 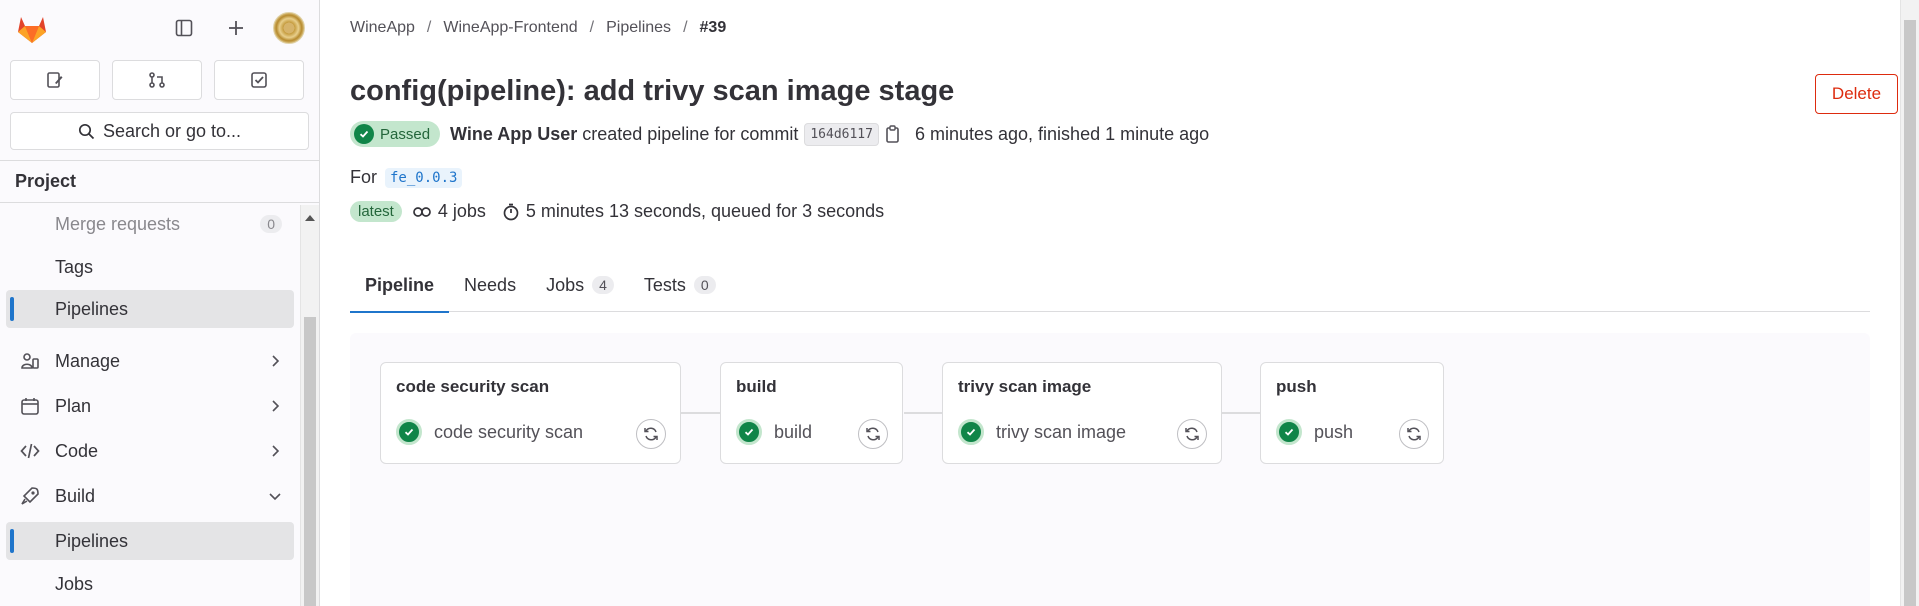 I want to click on job-item: trivy scan image, so click(x=1042, y=432).